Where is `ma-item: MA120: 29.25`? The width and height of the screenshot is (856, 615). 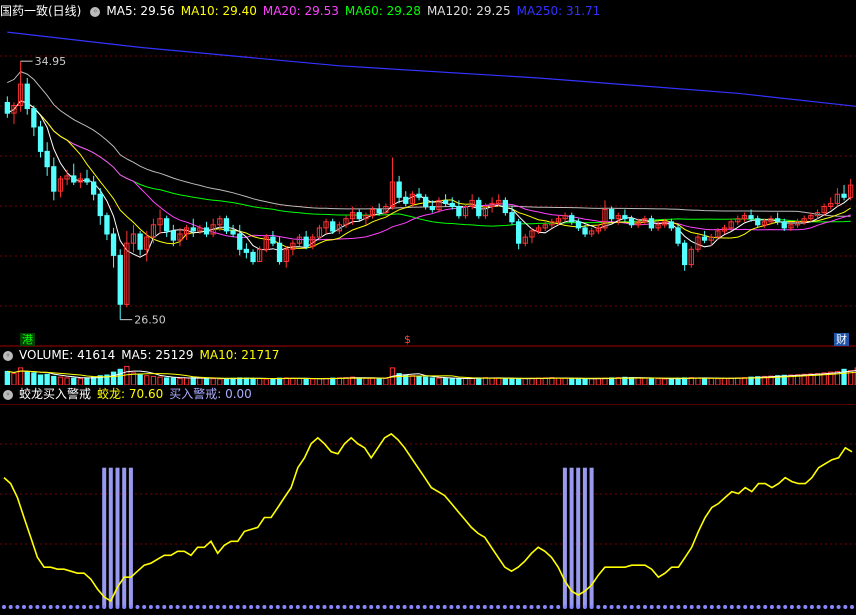
ma-item: MA120: 29.25 is located at coordinates (468, 11).